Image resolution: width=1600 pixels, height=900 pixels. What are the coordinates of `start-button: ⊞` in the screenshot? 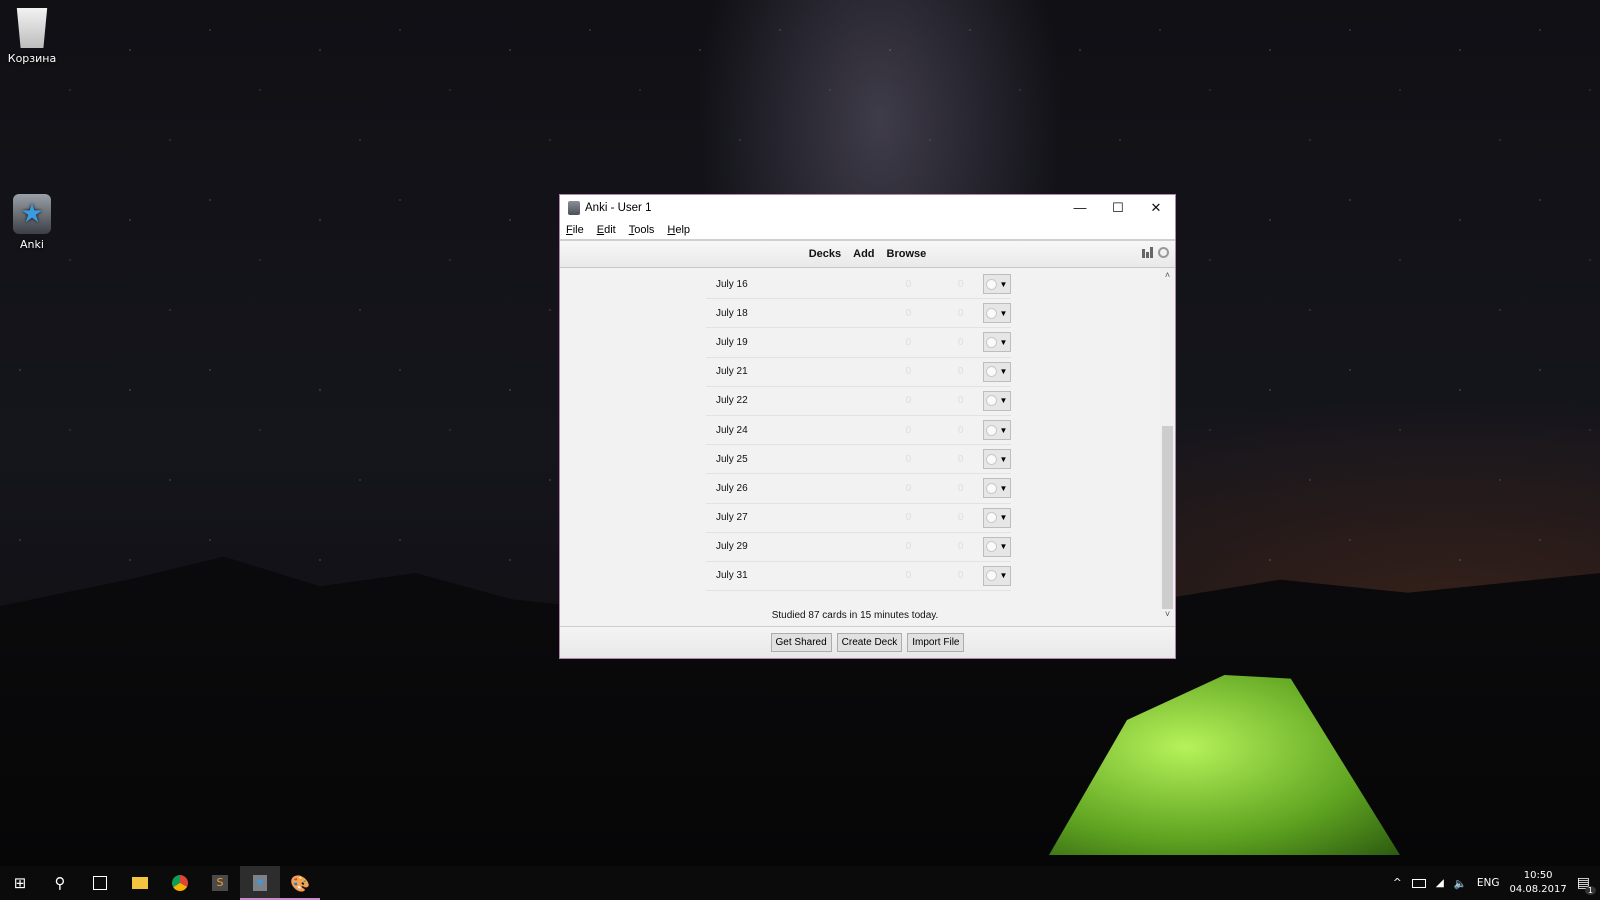 It's located at (20, 883).